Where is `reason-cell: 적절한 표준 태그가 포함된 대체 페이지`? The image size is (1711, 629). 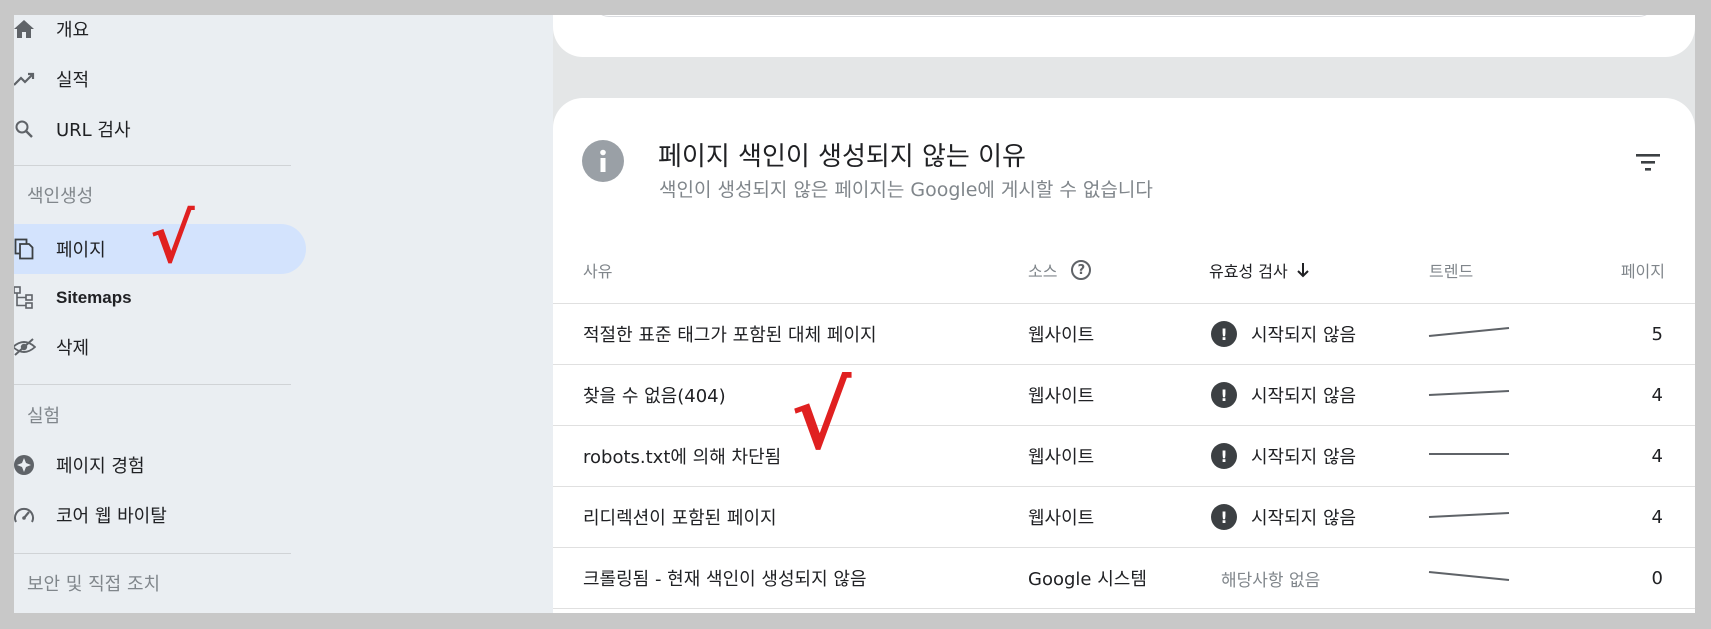 reason-cell: 적절한 표준 태그가 포함된 대체 페이지 is located at coordinates (730, 335).